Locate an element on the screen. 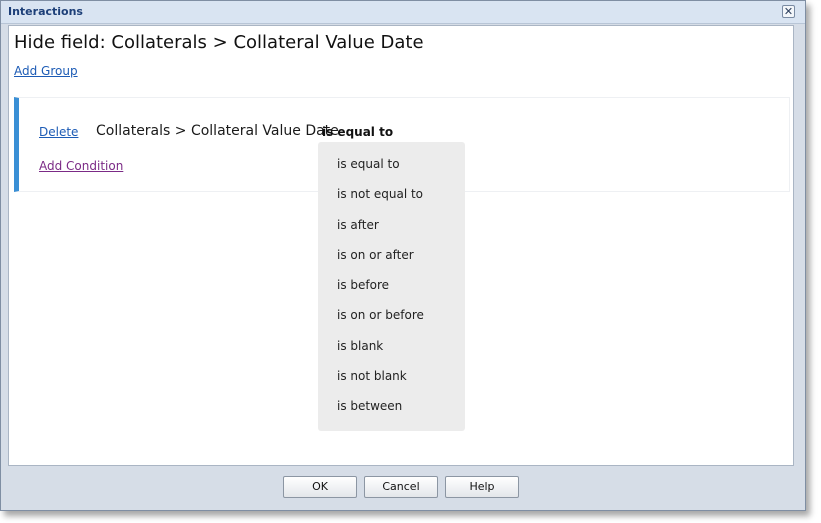 The width and height of the screenshot is (821, 523). operator-option: is equal to is located at coordinates (391, 164).